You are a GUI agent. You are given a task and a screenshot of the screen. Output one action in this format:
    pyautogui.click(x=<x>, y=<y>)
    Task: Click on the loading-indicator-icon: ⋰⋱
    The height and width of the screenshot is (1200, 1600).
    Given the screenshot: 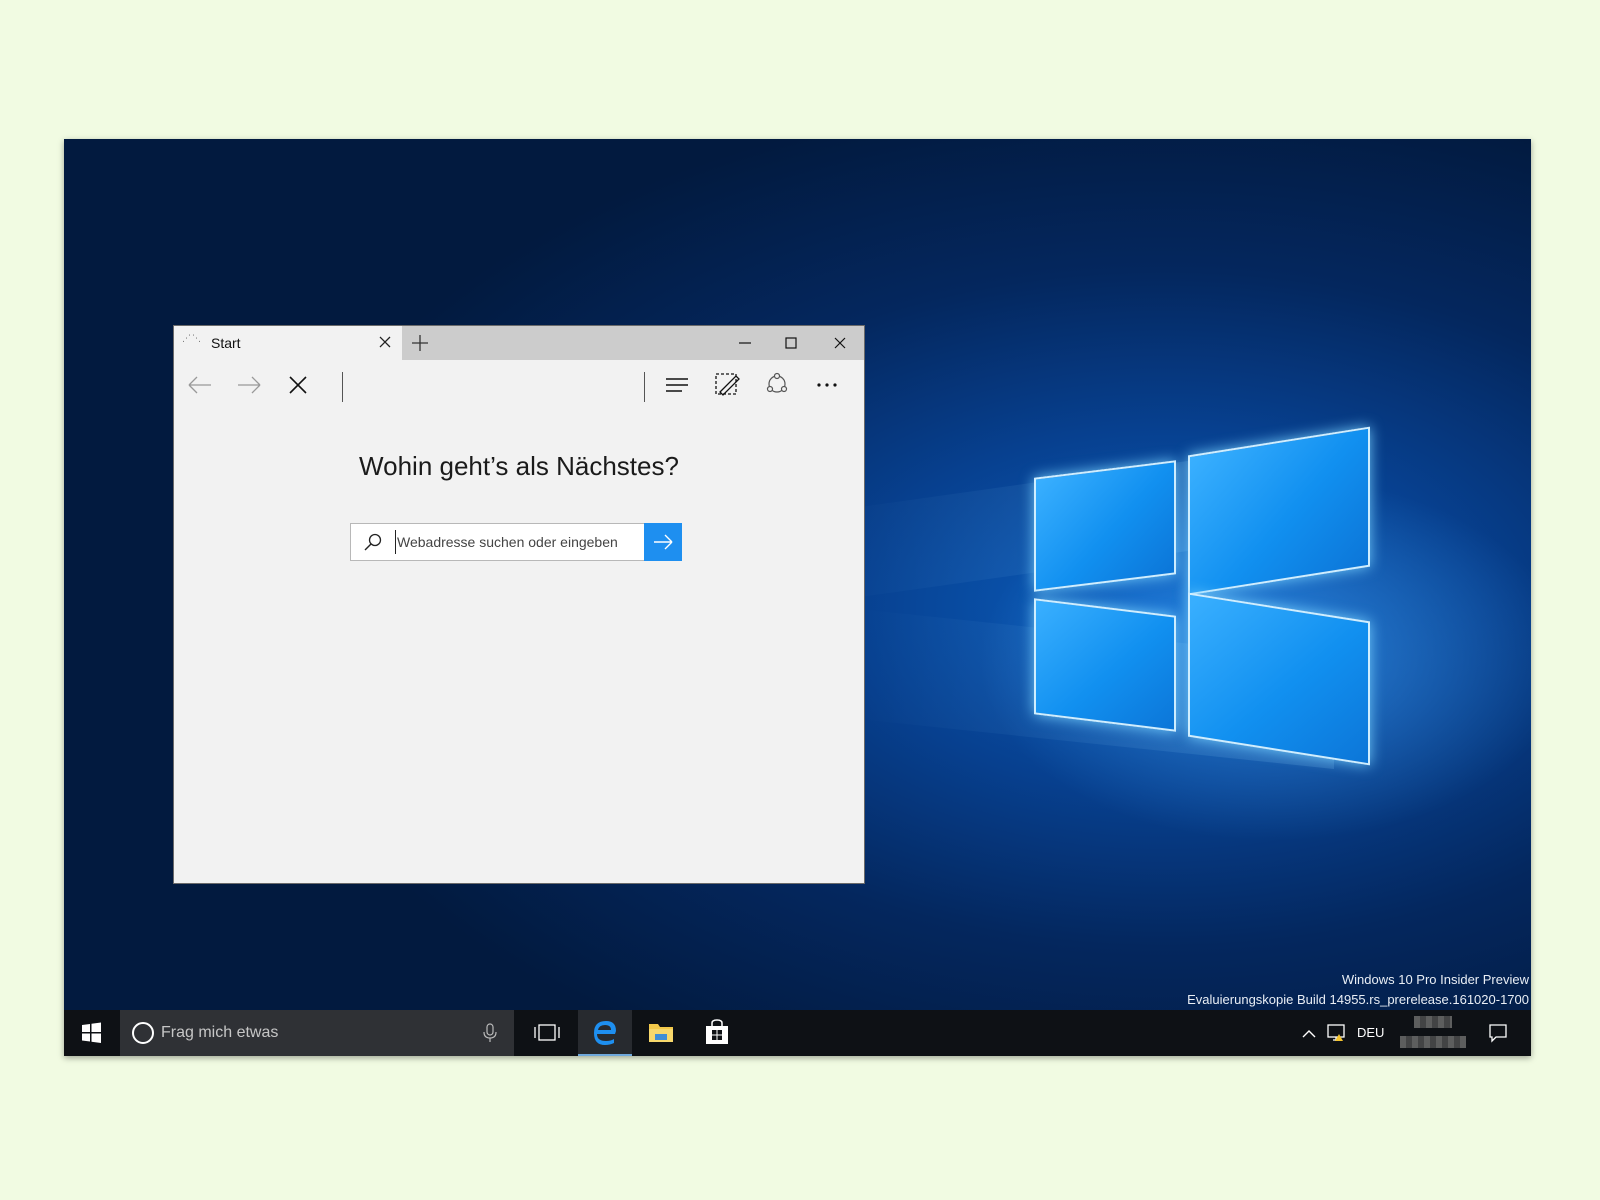 What is the action you would take?
    pyautogui.click(x=192, y=338)
    